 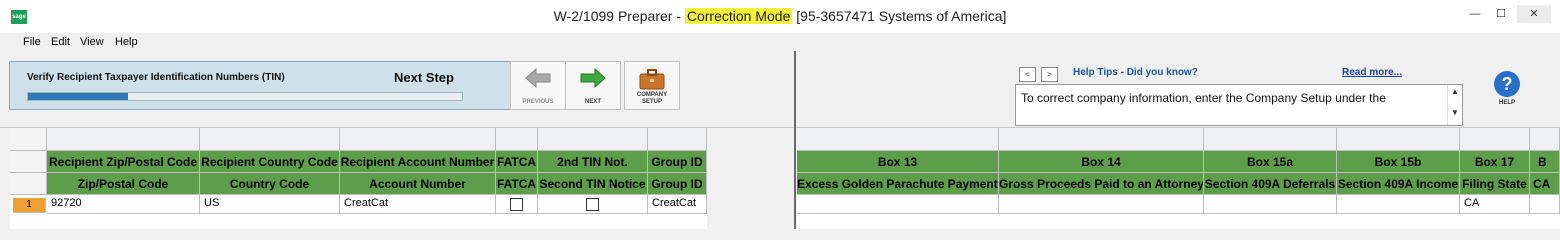 I want to click on subheader-partial: CA, so click(x=1545, y=184).